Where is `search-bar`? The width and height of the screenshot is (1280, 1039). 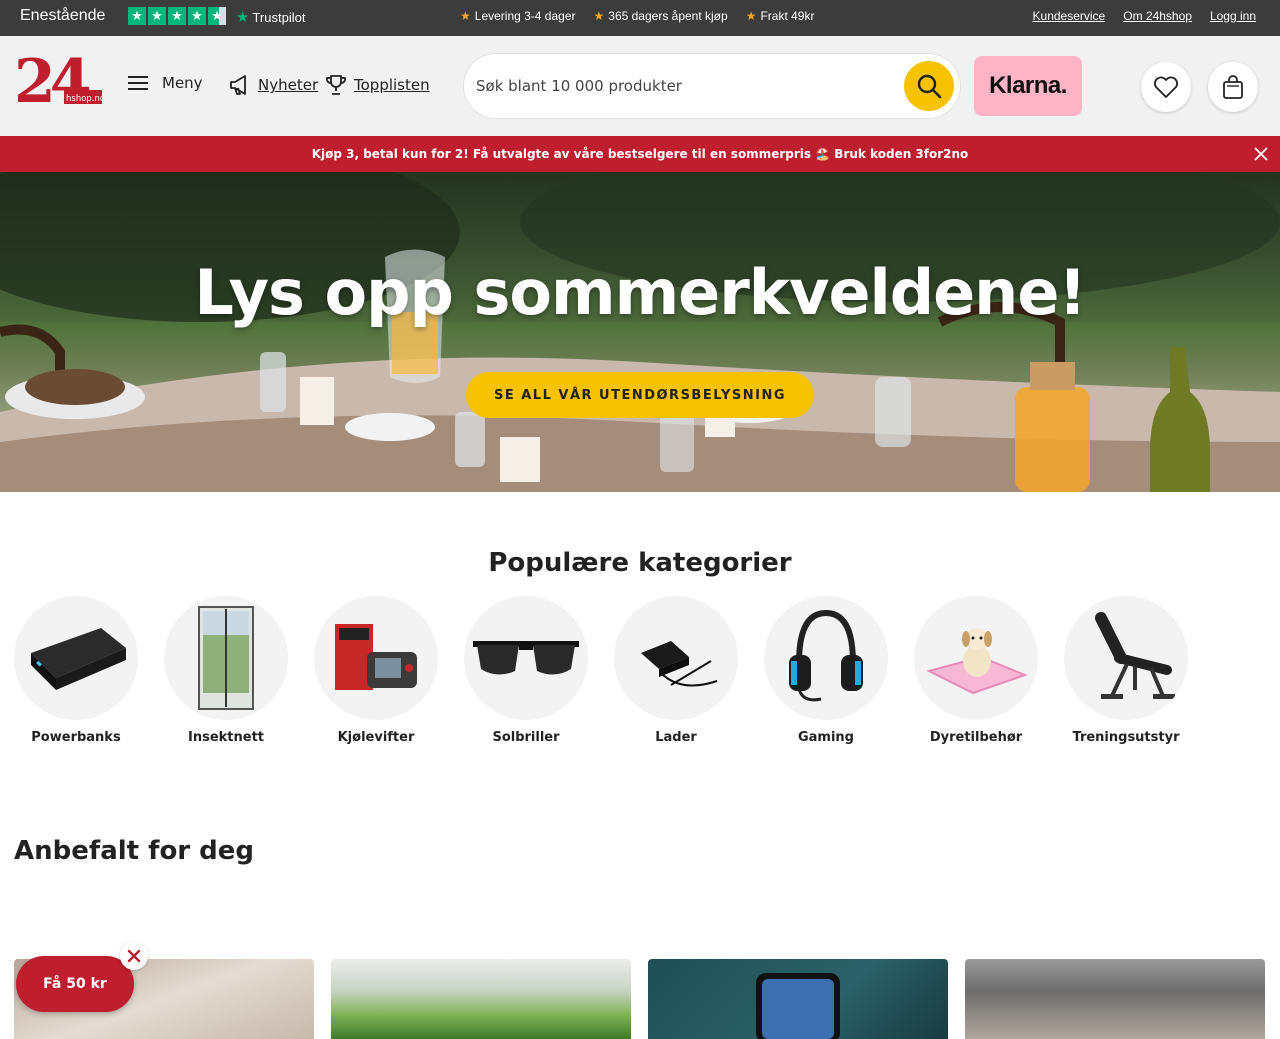
search-bar is located at coordinates (712, 86).